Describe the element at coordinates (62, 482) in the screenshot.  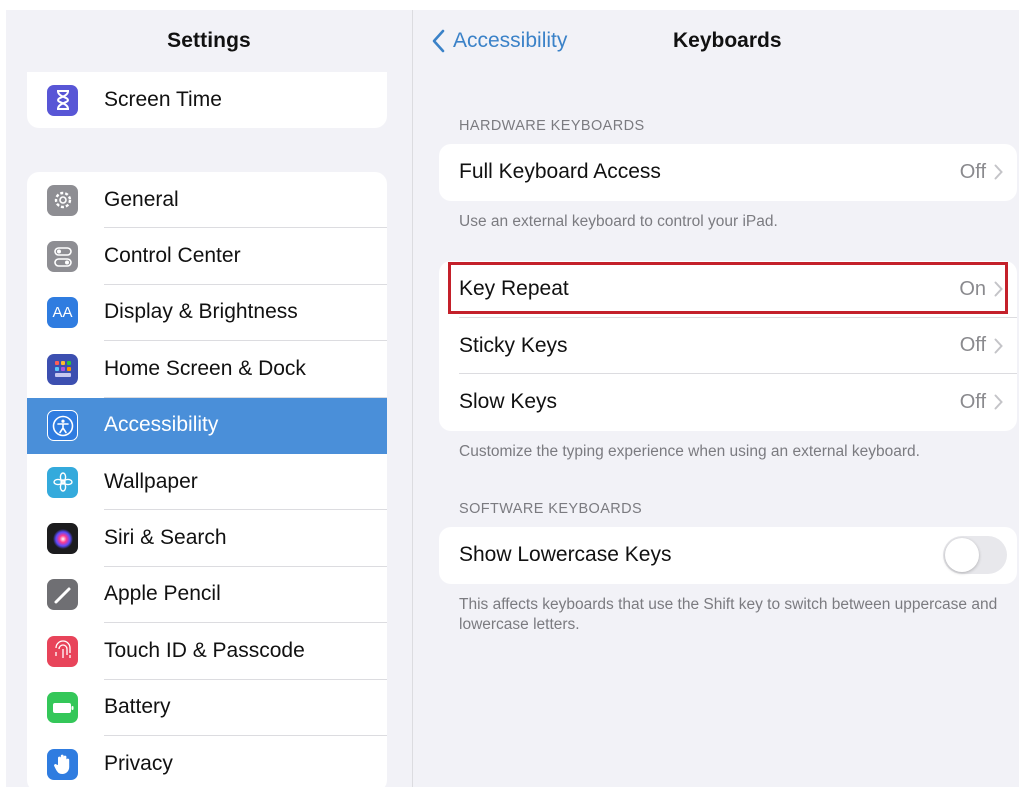
I see `flower-icon` at that location.